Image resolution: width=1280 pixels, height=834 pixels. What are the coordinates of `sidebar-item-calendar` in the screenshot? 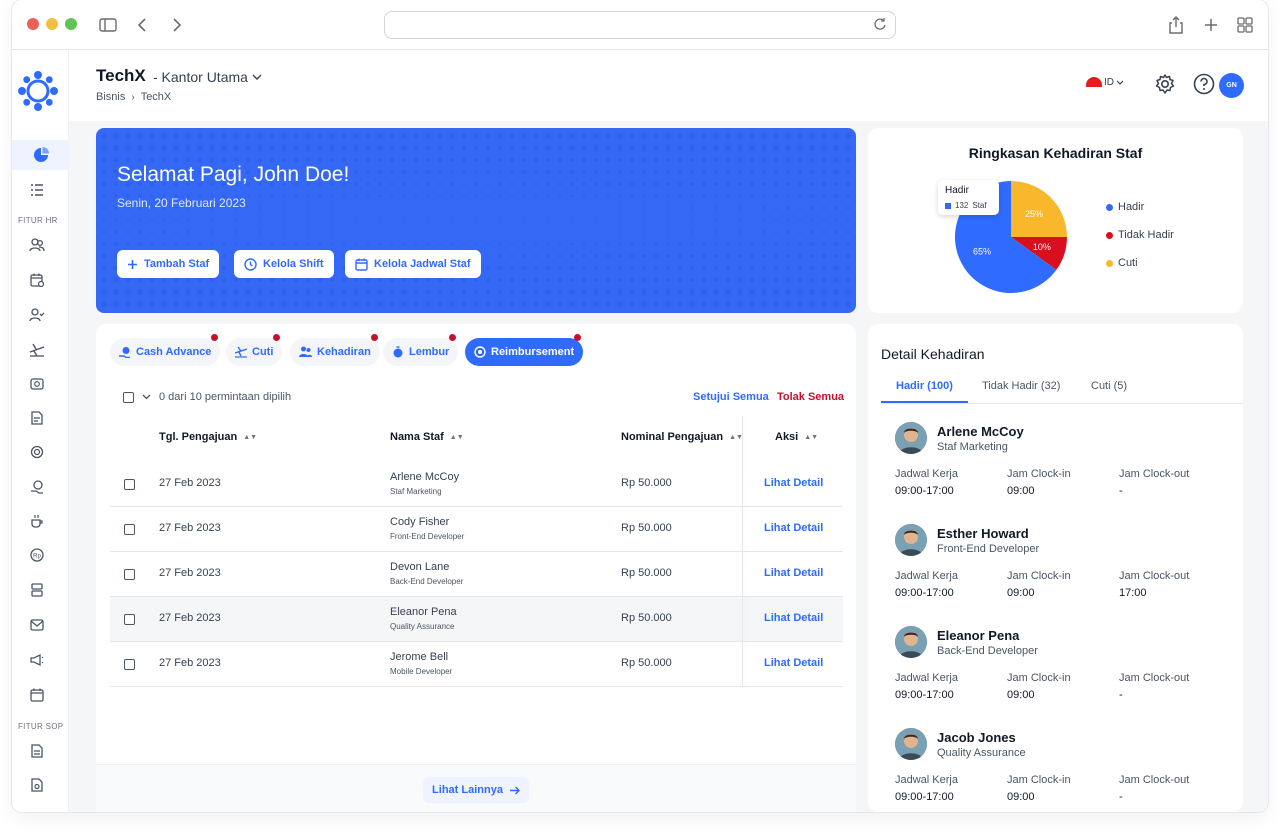 It's located at (37, 695).